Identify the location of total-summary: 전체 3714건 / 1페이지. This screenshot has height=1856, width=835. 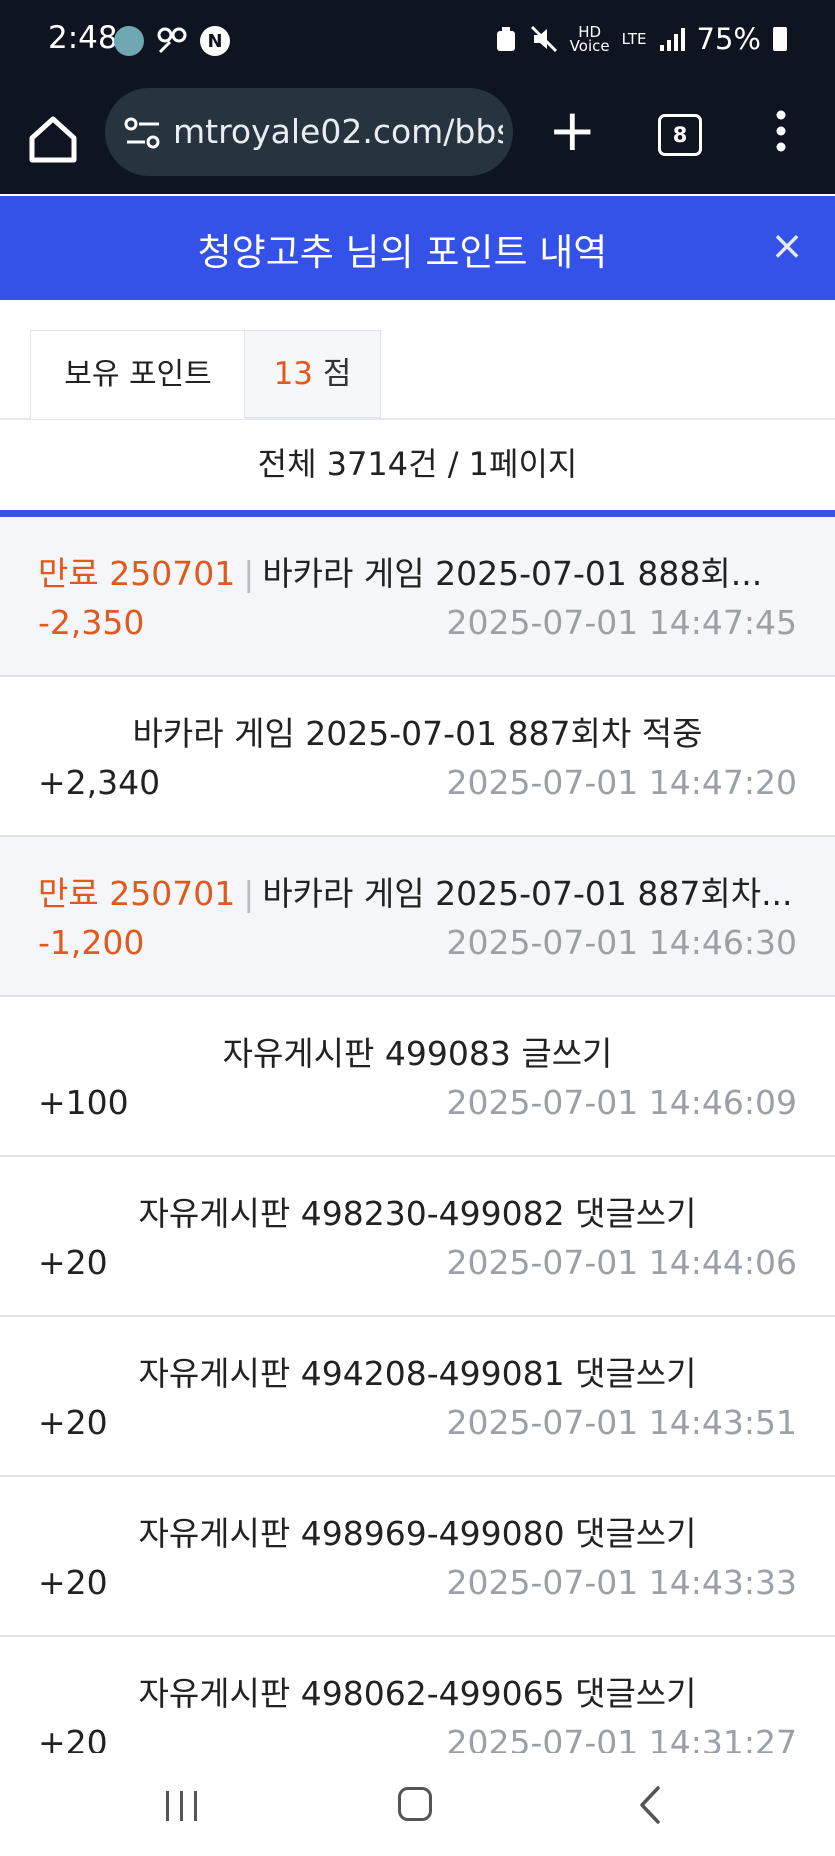
(417, 464).